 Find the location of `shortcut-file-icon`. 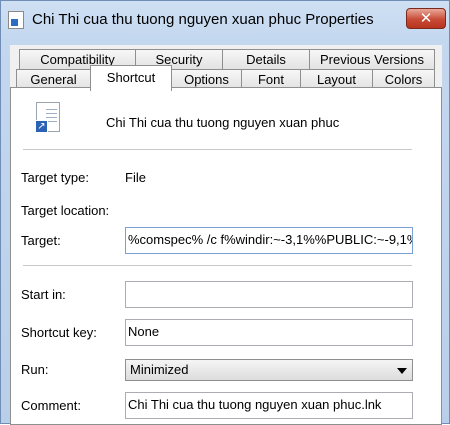

shortcut-file-icon is located at coordinates (16, 20).